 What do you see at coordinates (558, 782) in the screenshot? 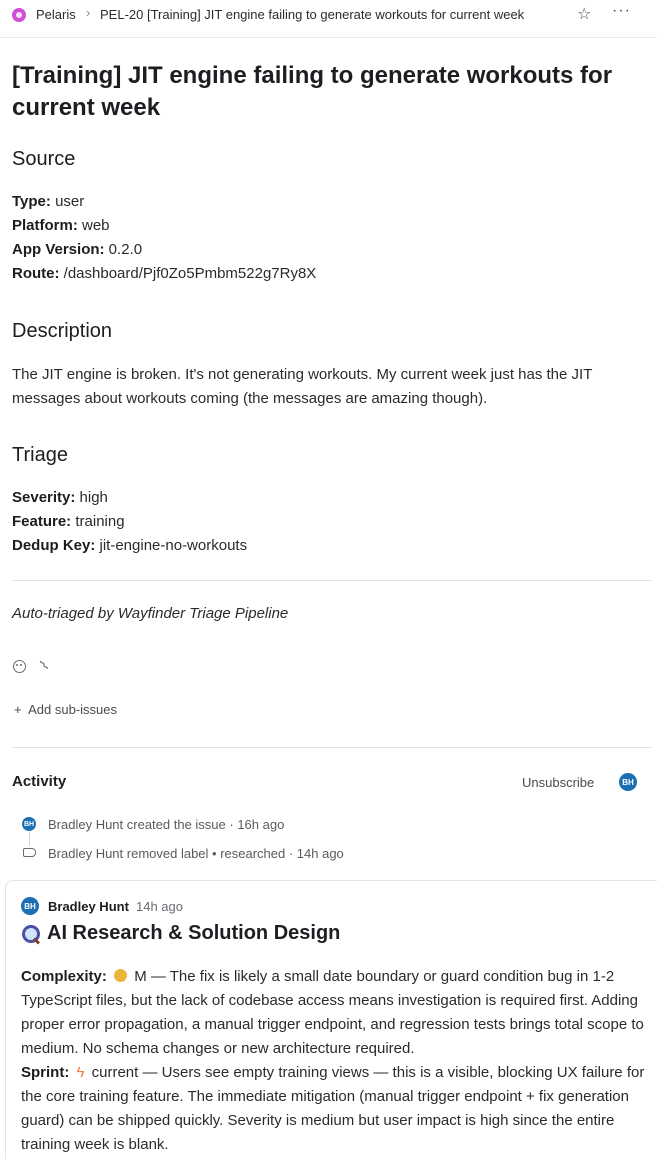
I see `unsubscribe-button: Unsubscribe` at bounding box center [558, 782].